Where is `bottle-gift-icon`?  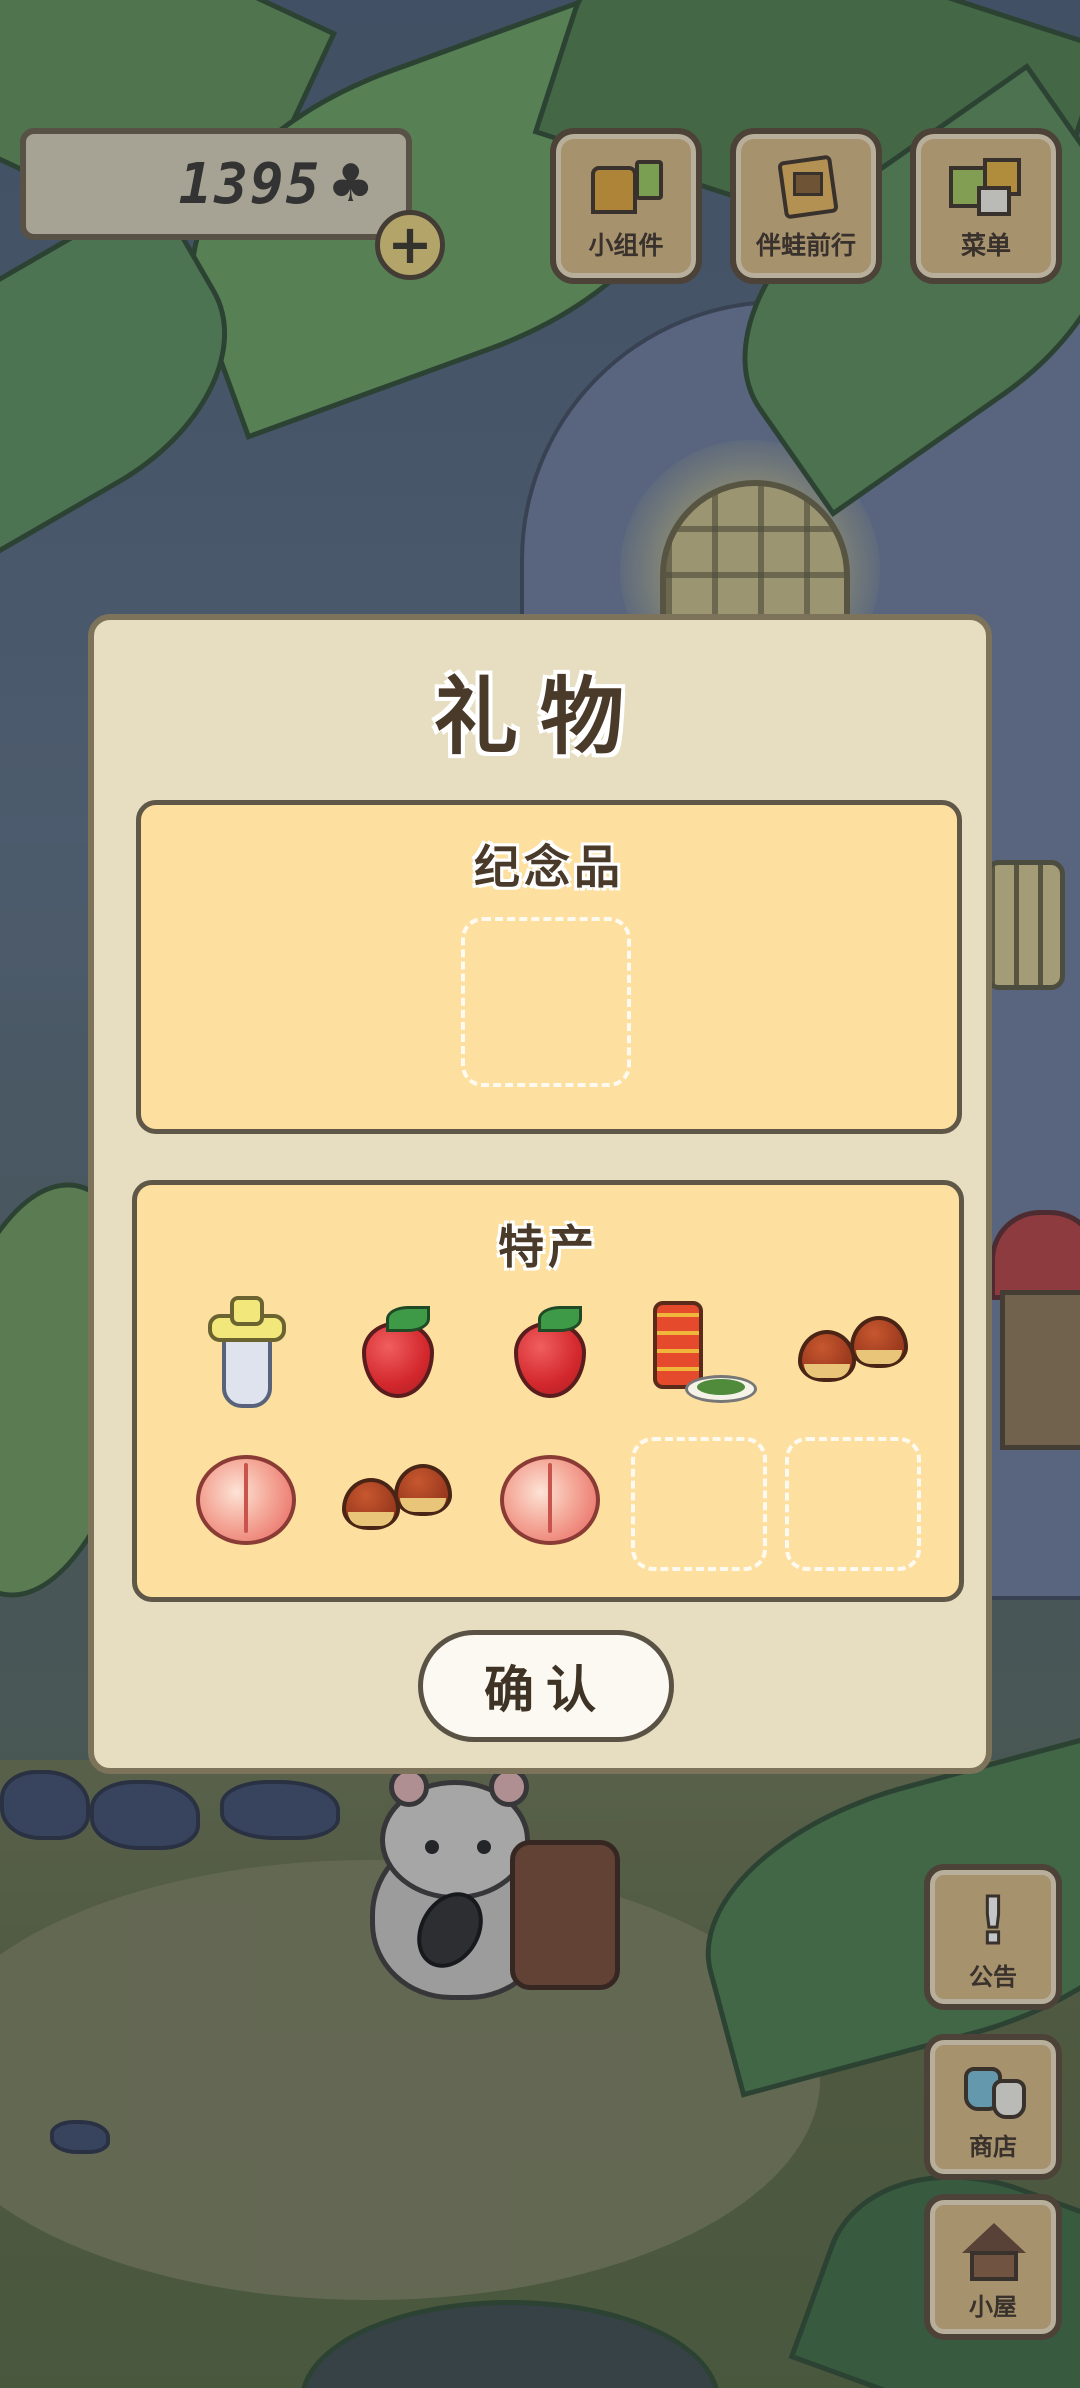 bottle-gift-icon is located at coordinates (247, 1352).